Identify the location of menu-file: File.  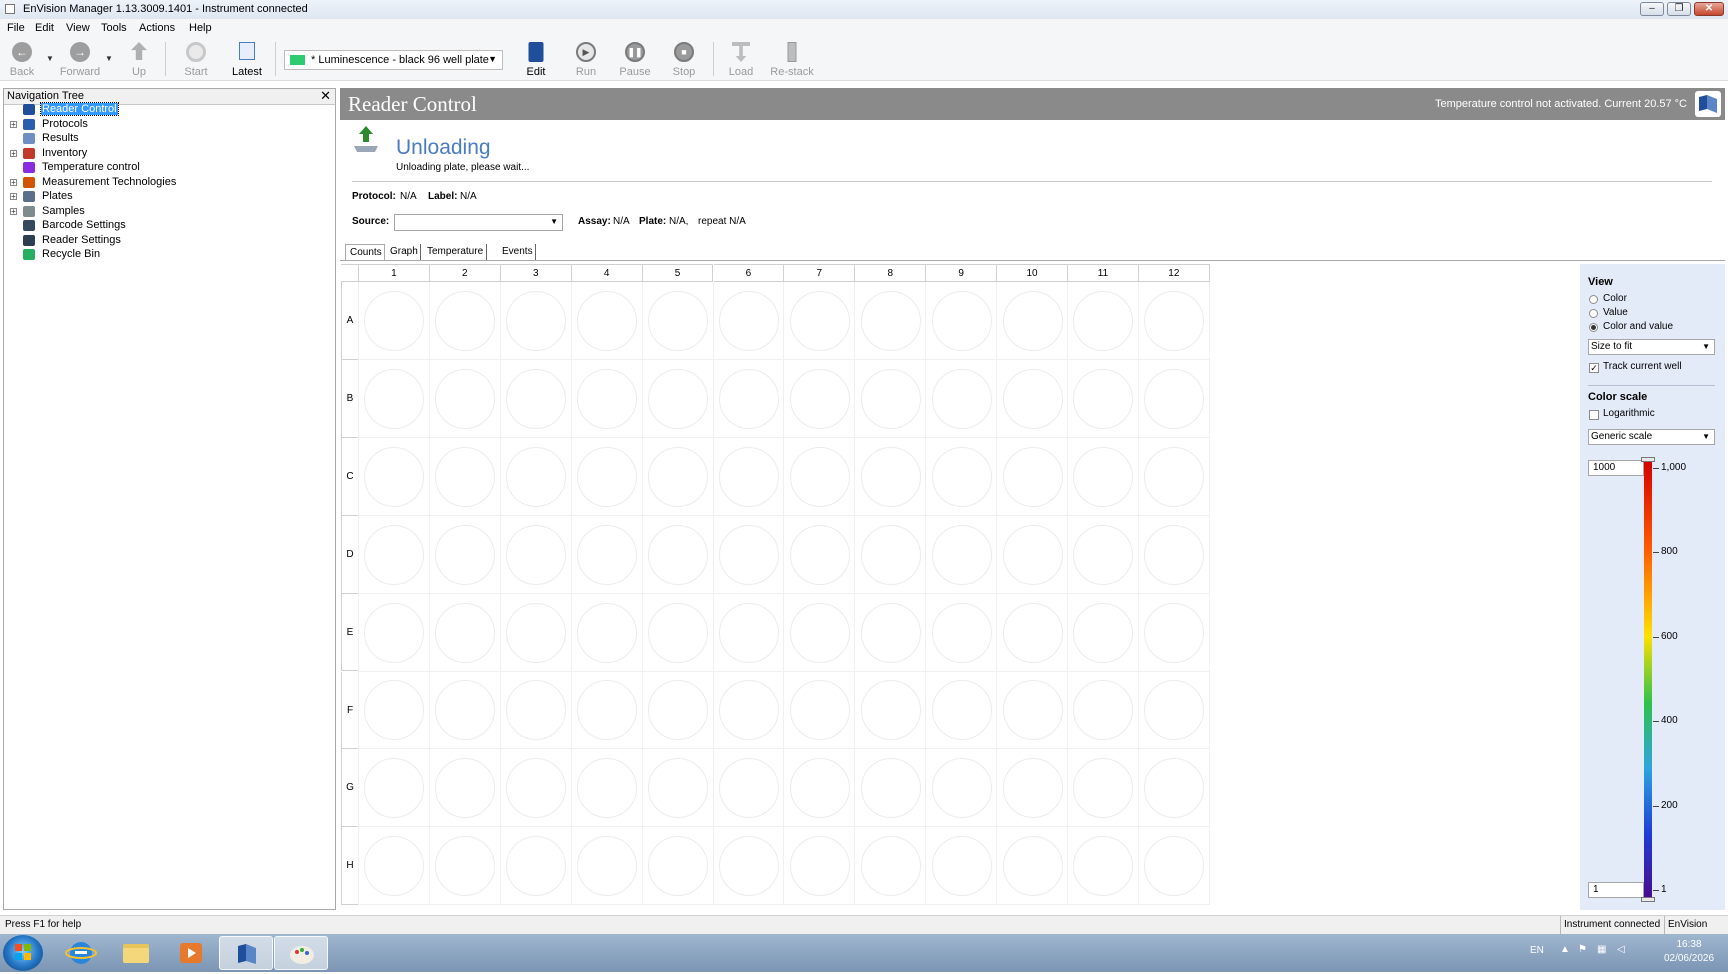
(16, 28).